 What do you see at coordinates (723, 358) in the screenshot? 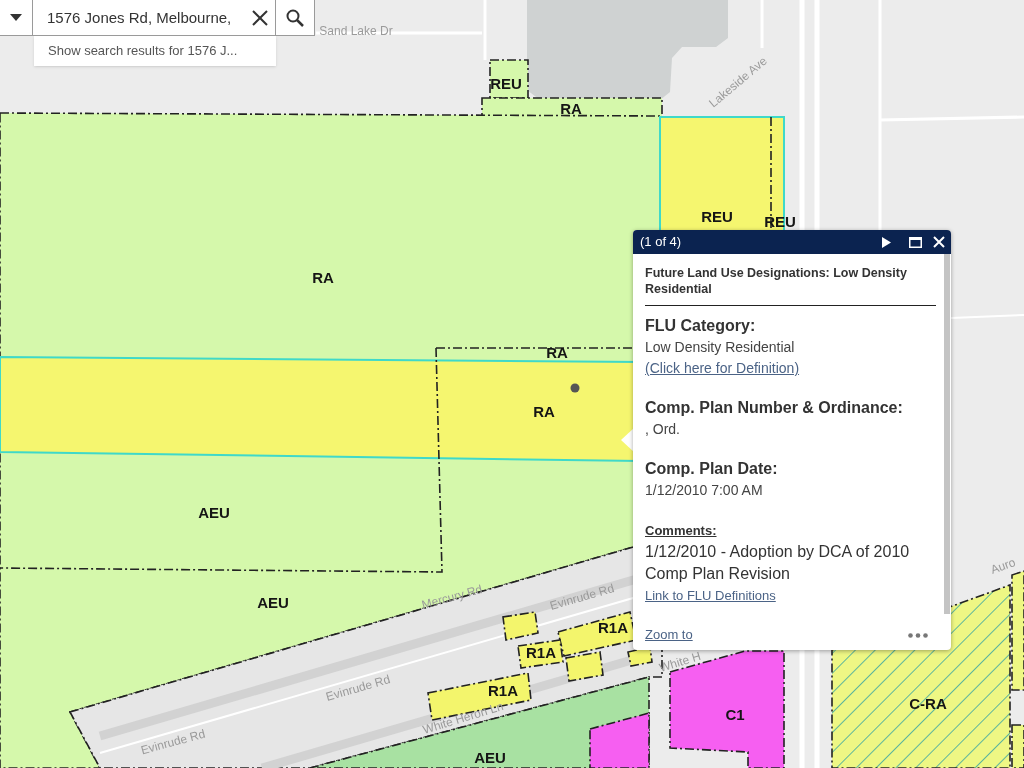
I see `field-value: Low Density Residential (Click here for Definition)` at bounding box center [723, 358].